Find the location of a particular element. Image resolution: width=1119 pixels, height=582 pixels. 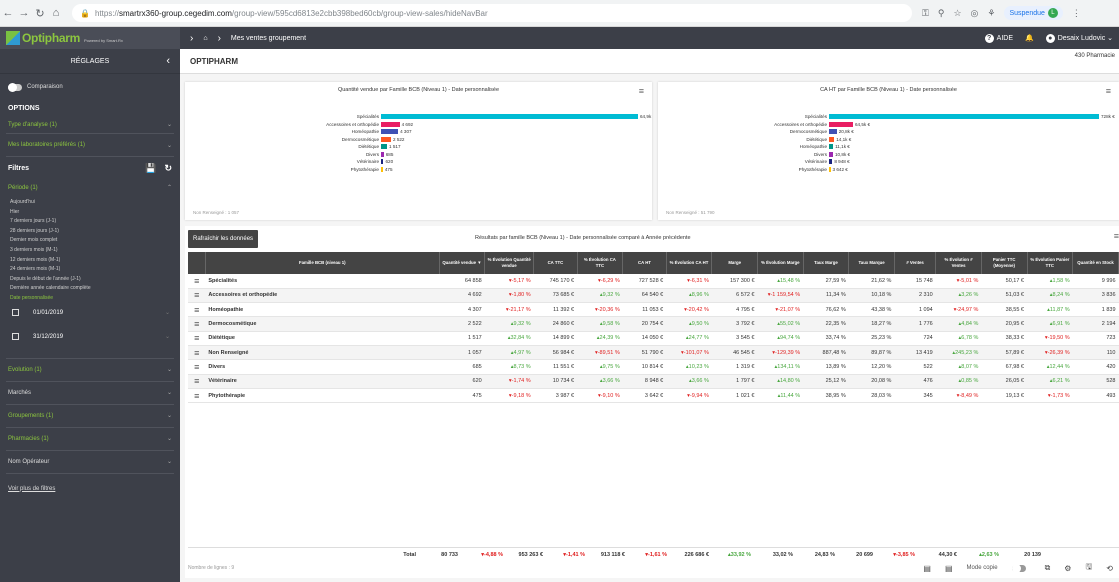

period-option: 12 derniers mois (M-1) is located at coordinates (90, 261).